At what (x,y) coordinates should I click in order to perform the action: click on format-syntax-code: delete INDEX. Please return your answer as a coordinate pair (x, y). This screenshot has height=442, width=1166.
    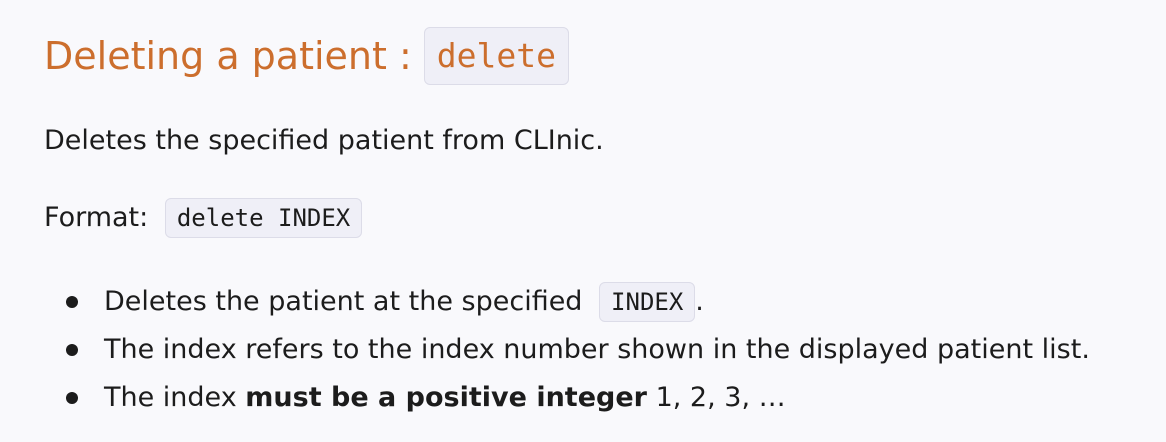
    Looking at the image, I should click on (263, 218).